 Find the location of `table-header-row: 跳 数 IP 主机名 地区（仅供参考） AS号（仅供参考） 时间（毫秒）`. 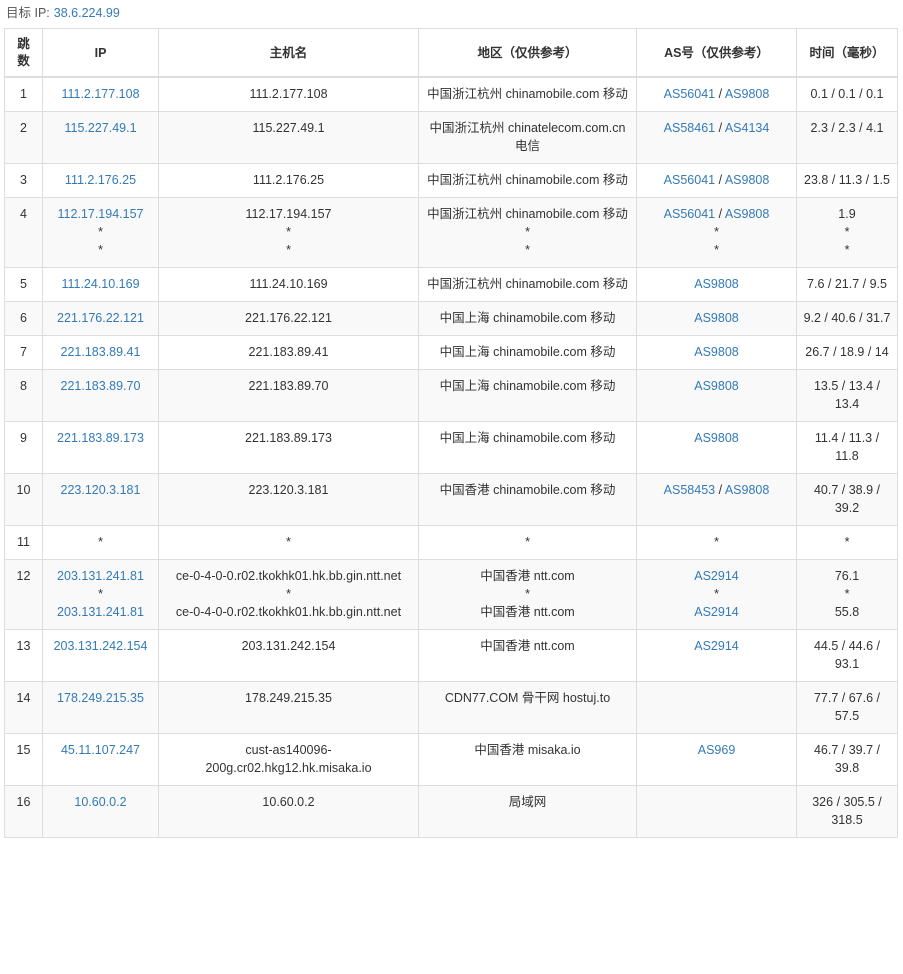

table-header-row: 跳 数 IP 主机名 地区（仅供参考） AS号（仅供参考） 时间（毫秒） is located at coordinates (451, 53).